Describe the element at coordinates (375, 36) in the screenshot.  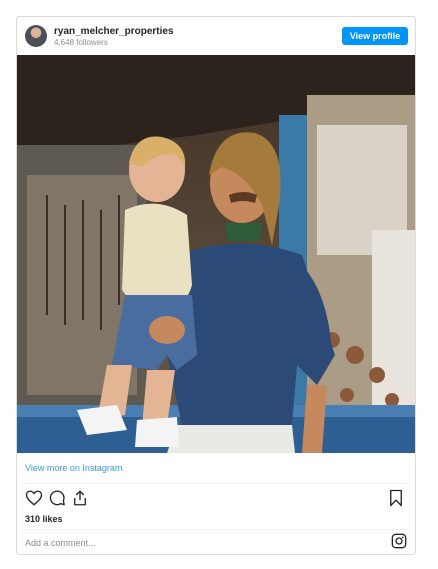
I see `view-profile-button: View profile` at that location.